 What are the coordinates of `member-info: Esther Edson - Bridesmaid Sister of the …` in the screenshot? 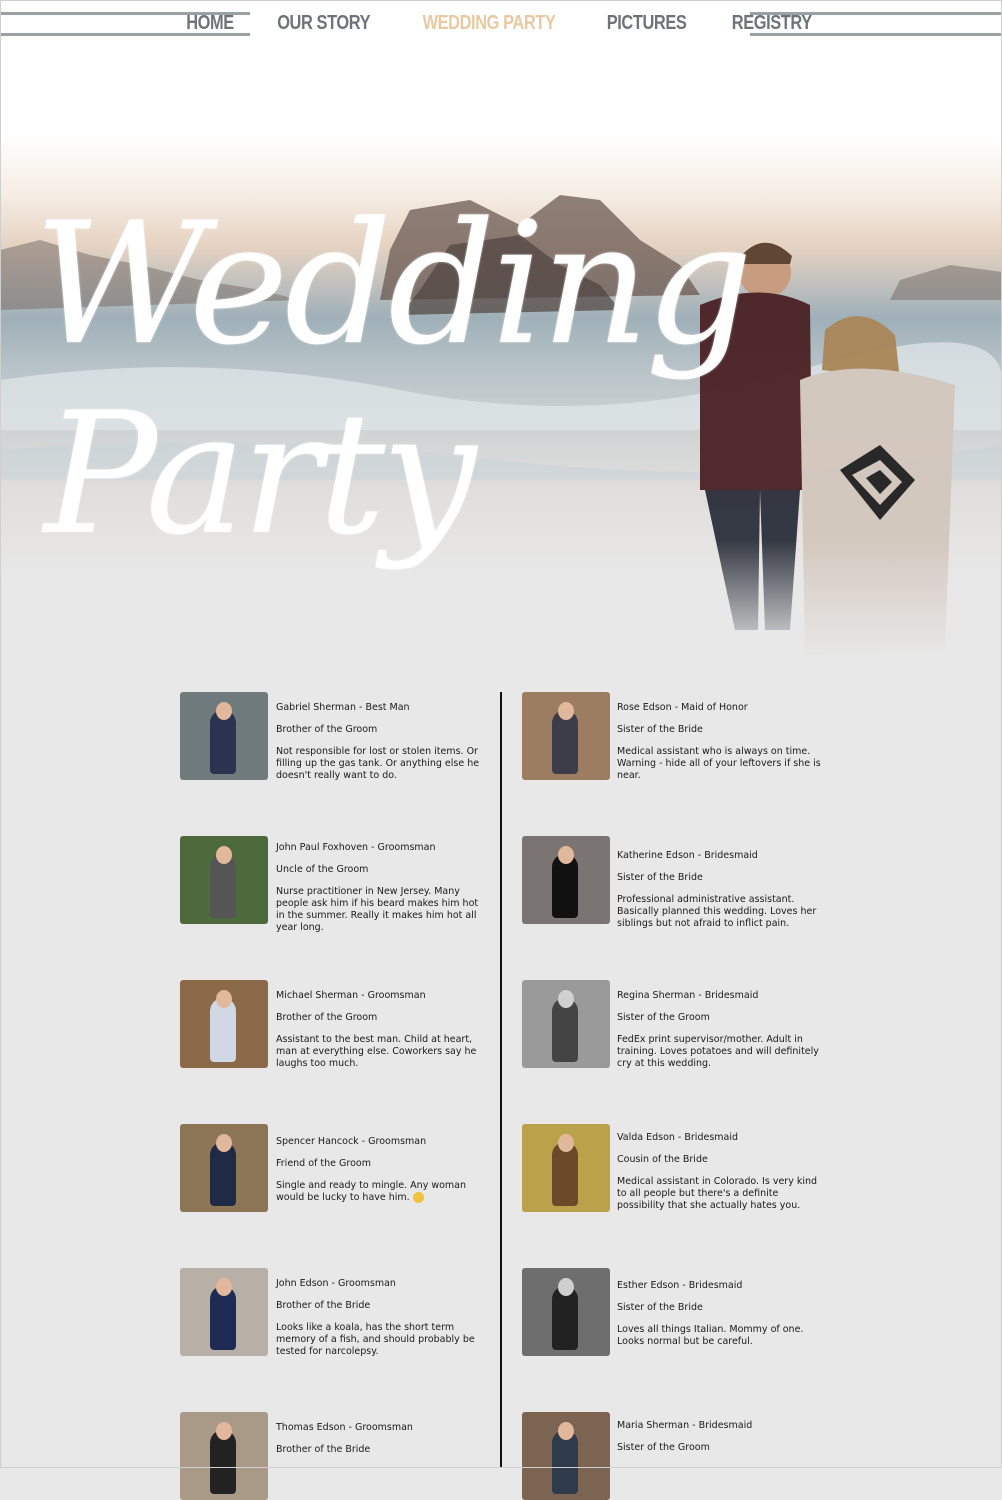 It's located at (722, 1314).